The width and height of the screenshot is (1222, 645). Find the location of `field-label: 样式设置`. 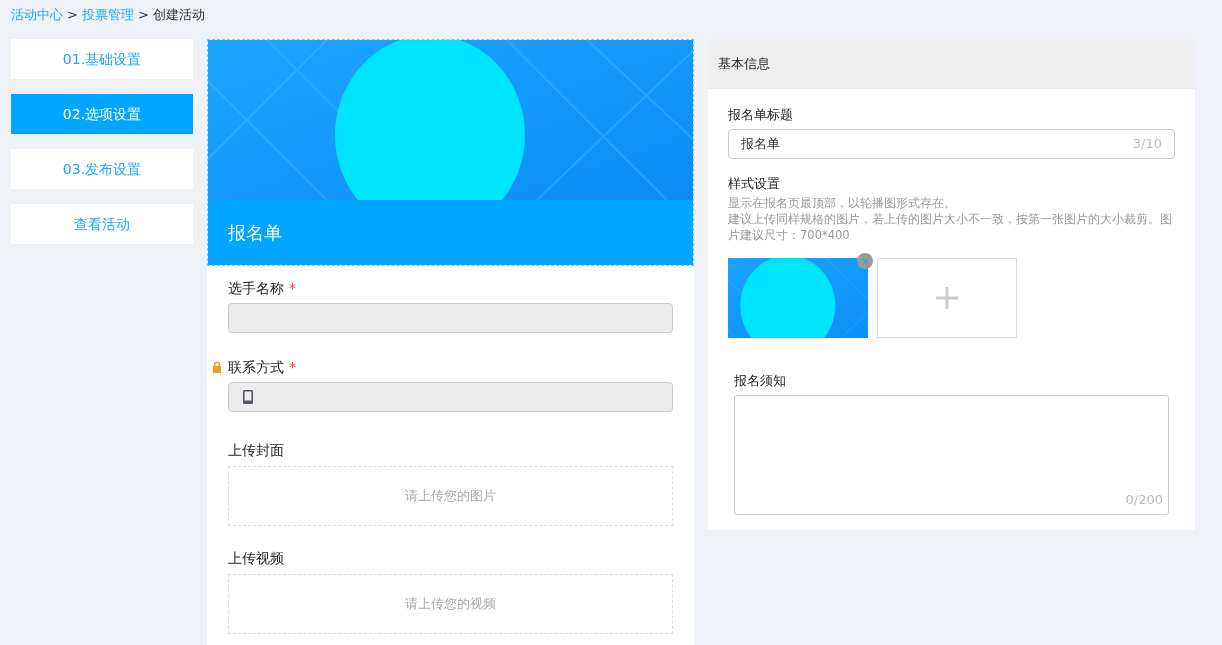

field-label: 样式设置 is located at coordinates (754, 184).